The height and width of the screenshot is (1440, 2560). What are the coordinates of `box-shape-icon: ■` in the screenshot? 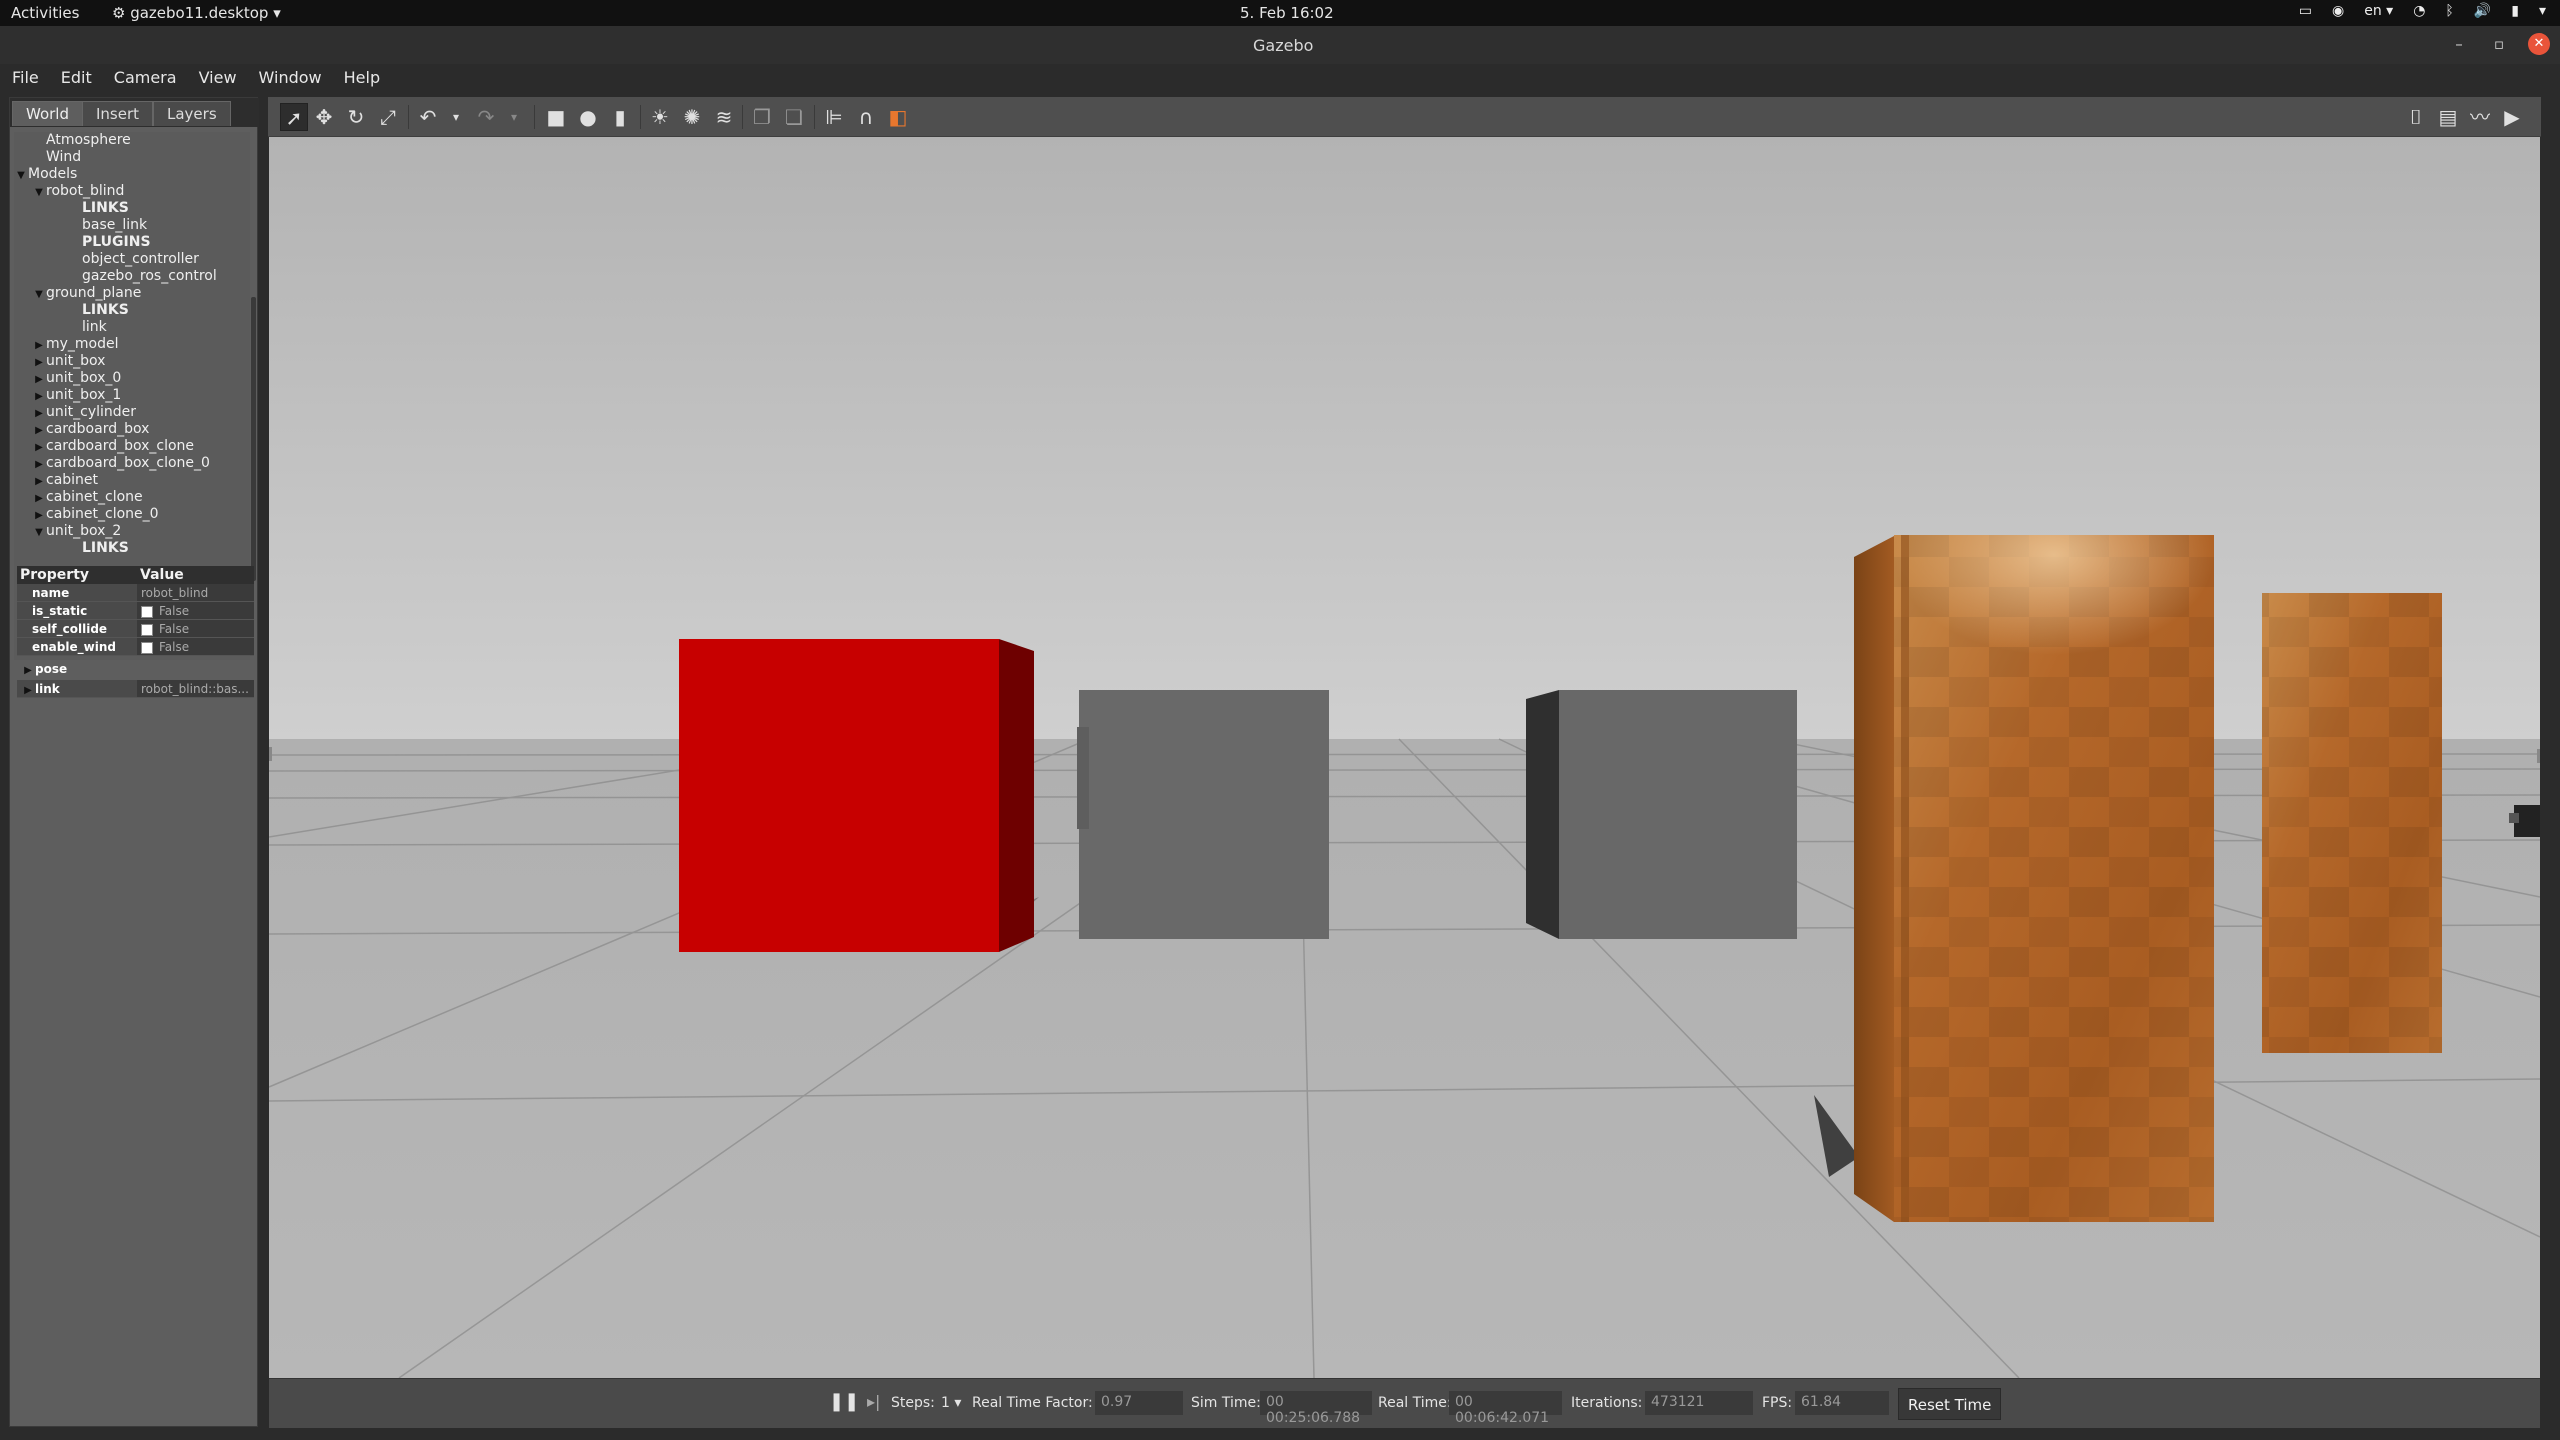 It's located at (556, 117).